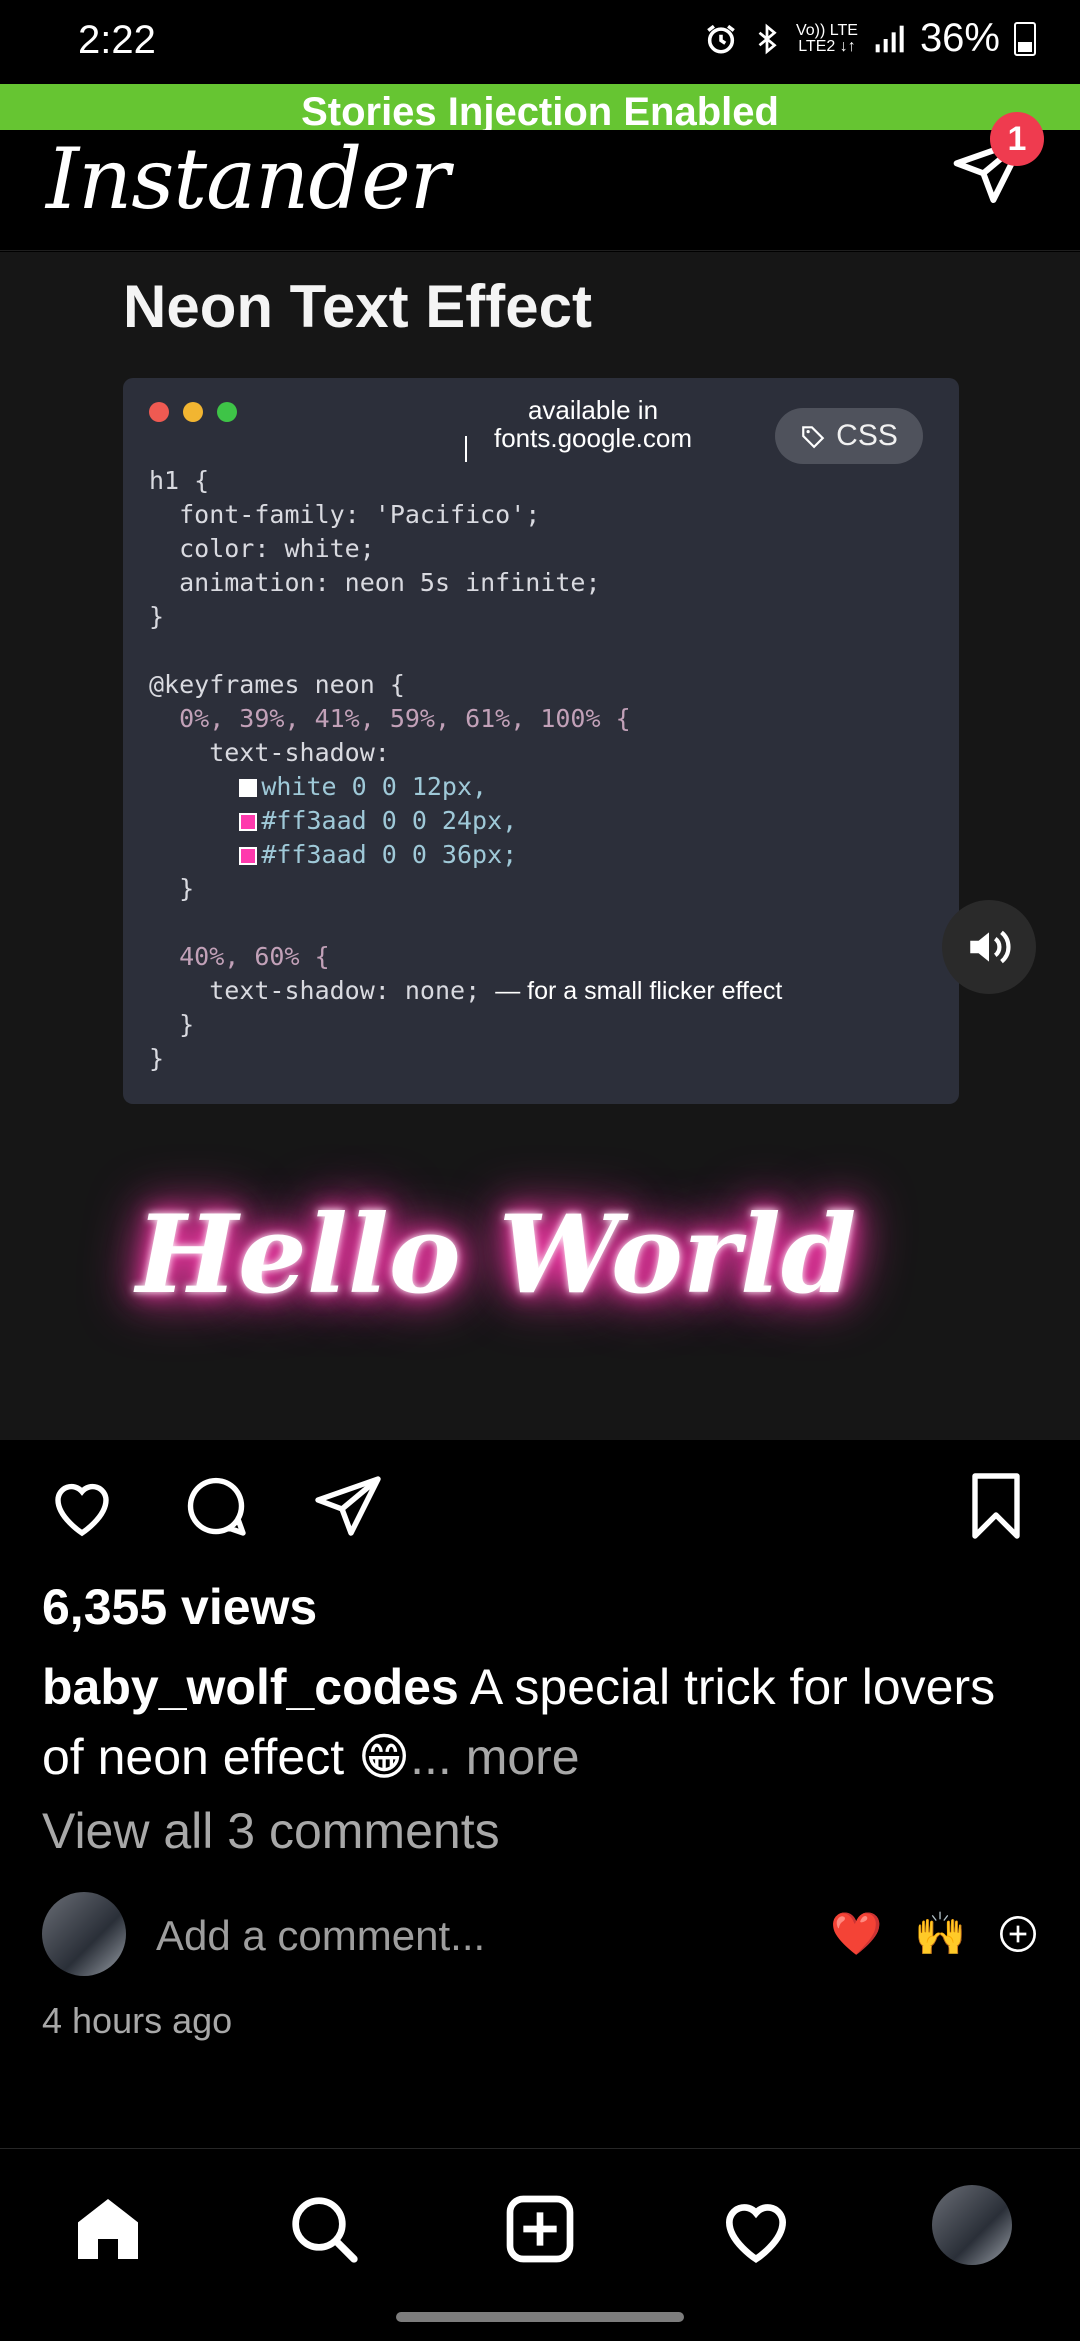 This screenshot has width=1080, height=2341. I want to click on text-cursor, so click(466, 449).